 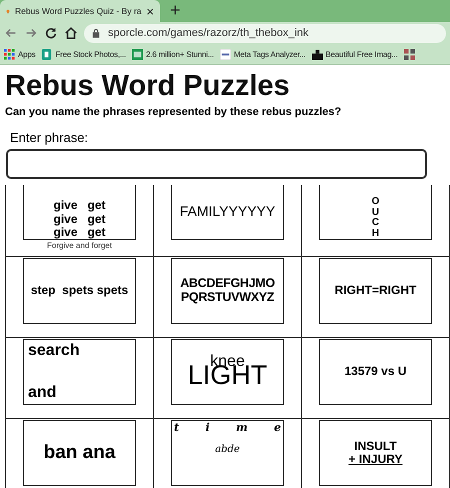 What do you see at coordinates (227, 284) in the screenshot?
I see `puzzle-text: ABCDEFGHJMO` at bounding box center [227, 284].